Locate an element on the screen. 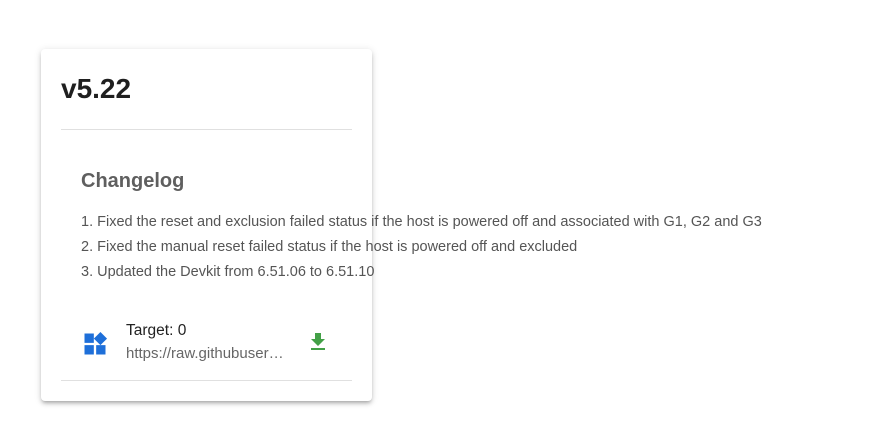 The image size is (877, 435). download-button is located at coordinates (318, 342).